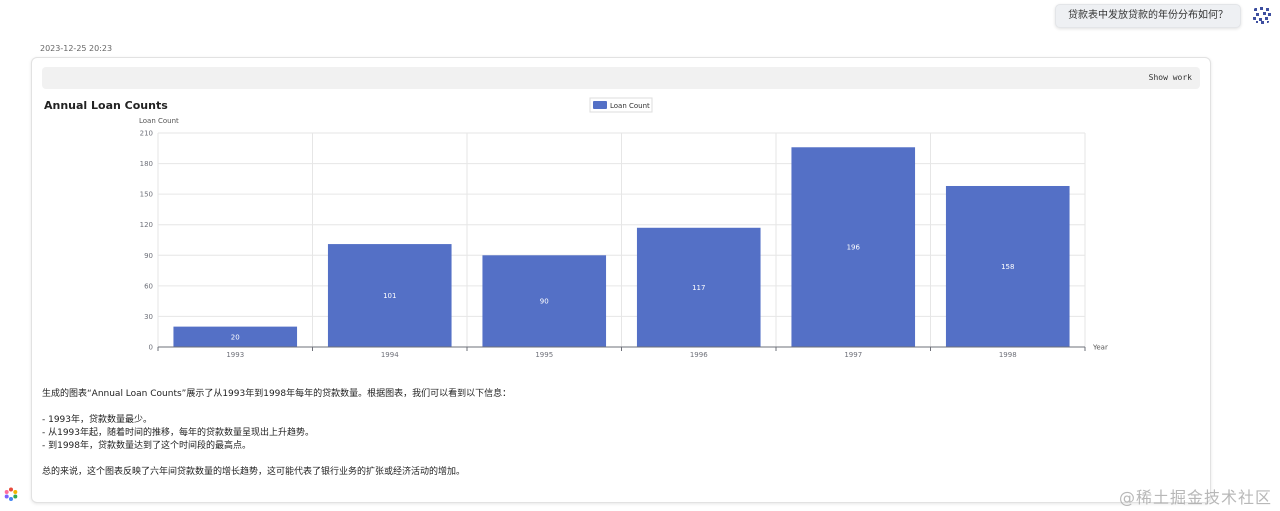 The image size is (1280, 511). What do you see at coordinates (147, 446) in the screenshot?
I see `summary-point: - 到1998年，贷款数量达到了这个时间段的最高点。` at bounding box center [147, 446].